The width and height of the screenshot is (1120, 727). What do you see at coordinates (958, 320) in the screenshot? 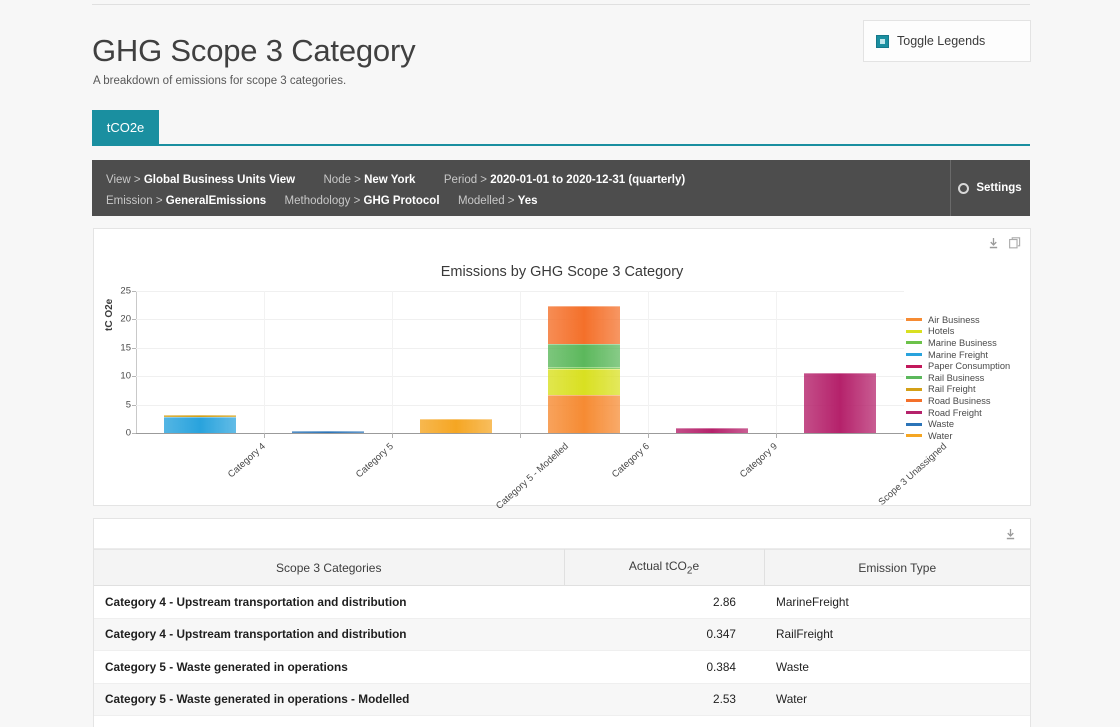
I see `legend-item: Air Business` at bounding box center [958, 320].